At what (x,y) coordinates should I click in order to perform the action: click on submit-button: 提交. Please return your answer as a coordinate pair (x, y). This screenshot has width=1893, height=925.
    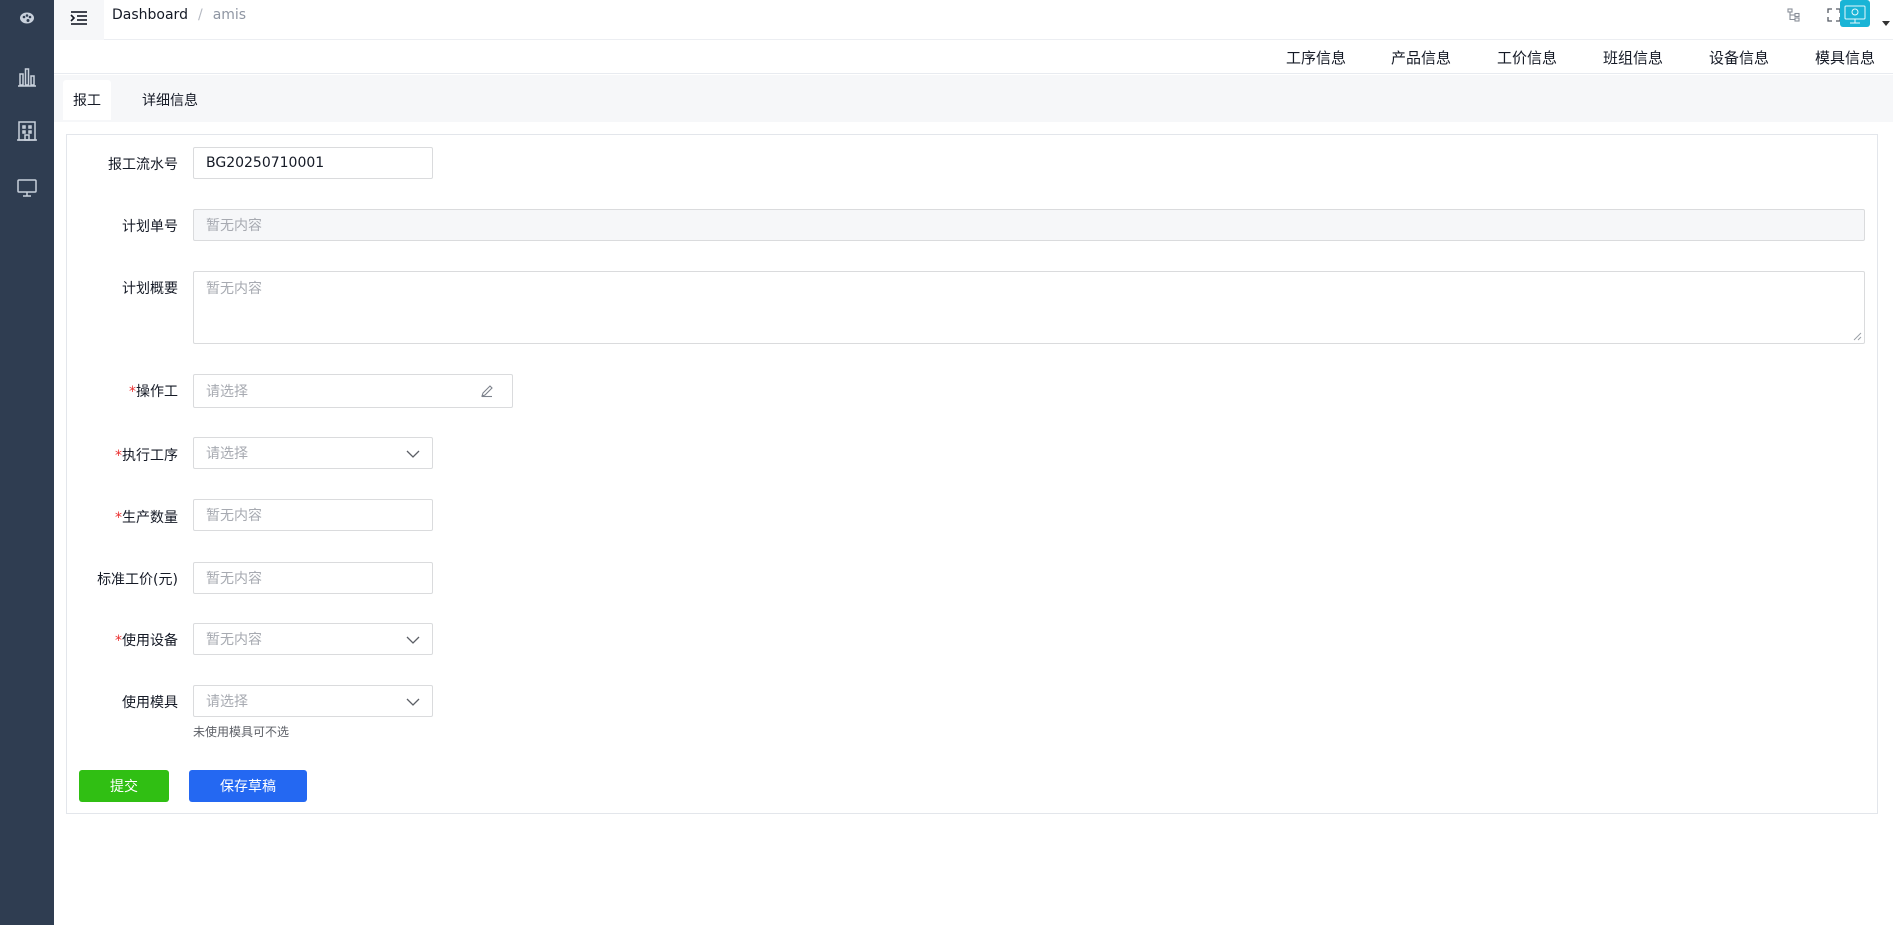
    Looking at the image, I should click on (124, 786).